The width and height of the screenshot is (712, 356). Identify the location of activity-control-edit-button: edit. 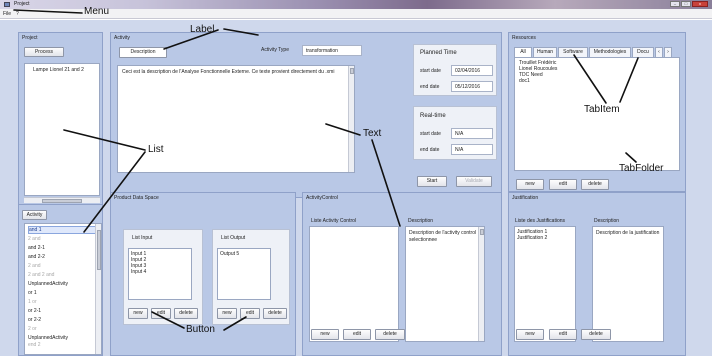
(357, 334).